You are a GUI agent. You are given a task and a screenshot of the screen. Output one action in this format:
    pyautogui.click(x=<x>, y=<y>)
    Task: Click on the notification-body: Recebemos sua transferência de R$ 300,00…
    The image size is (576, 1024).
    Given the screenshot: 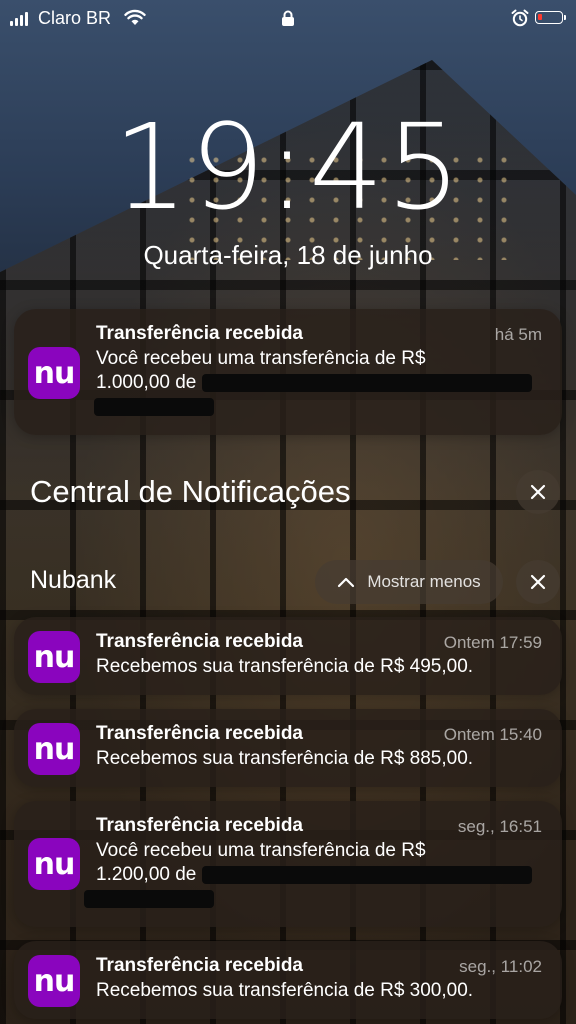 What is the action you would take?
    pyautogui.click(x=285, y=990)
    